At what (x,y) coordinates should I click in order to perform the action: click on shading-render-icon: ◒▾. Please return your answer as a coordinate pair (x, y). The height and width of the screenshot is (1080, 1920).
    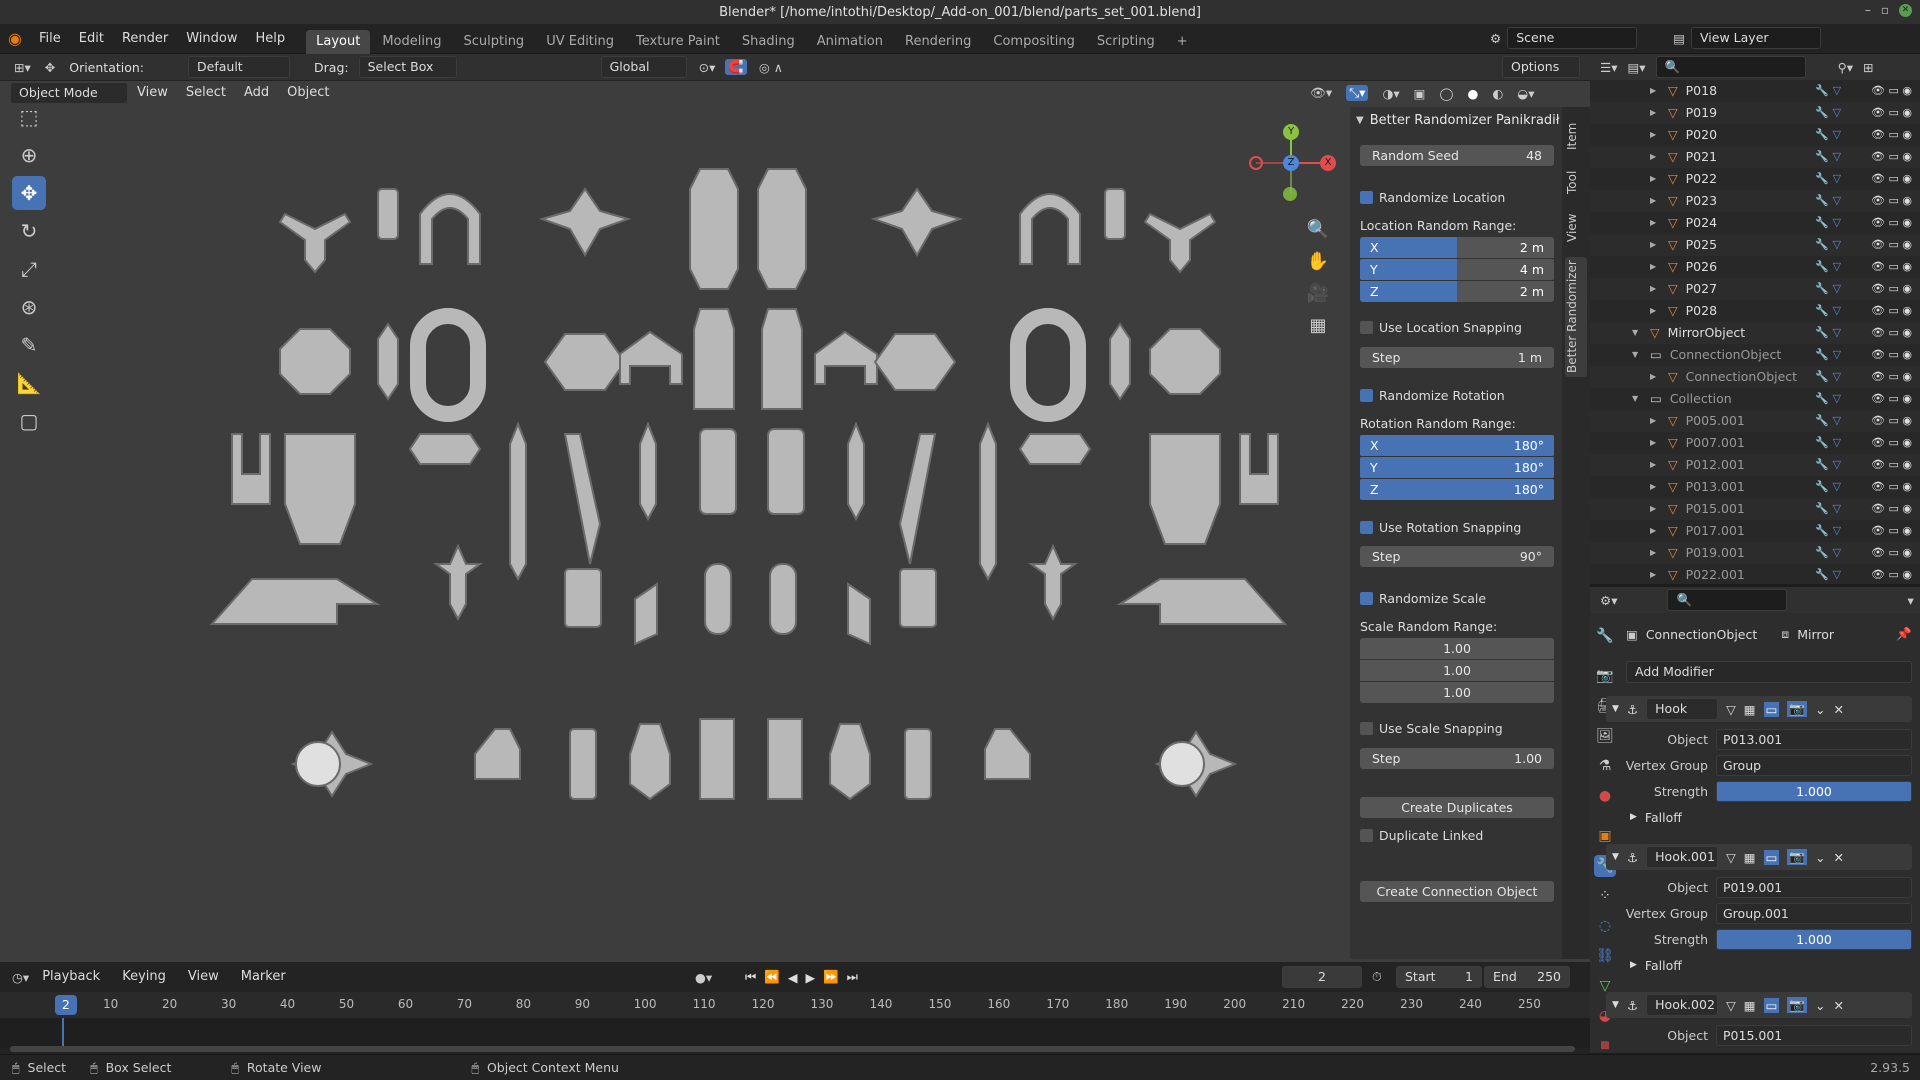
    Looking at the image, I should click on (1525, 93).